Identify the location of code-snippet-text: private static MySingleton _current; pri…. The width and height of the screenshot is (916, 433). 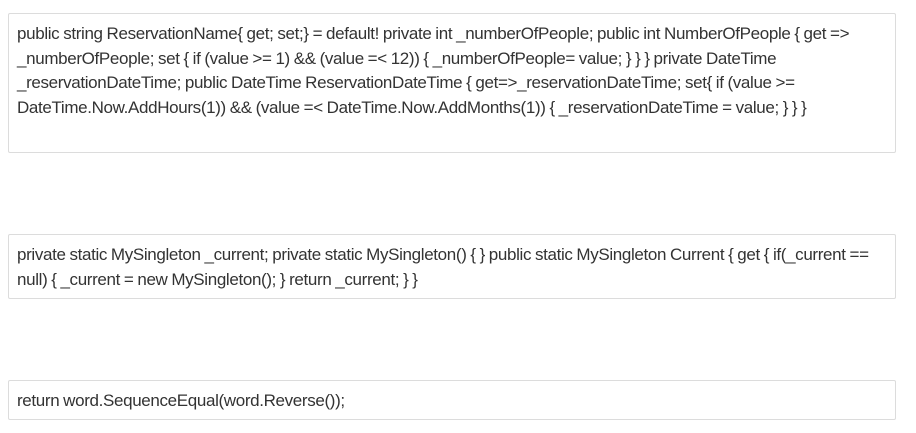
(443, 267).